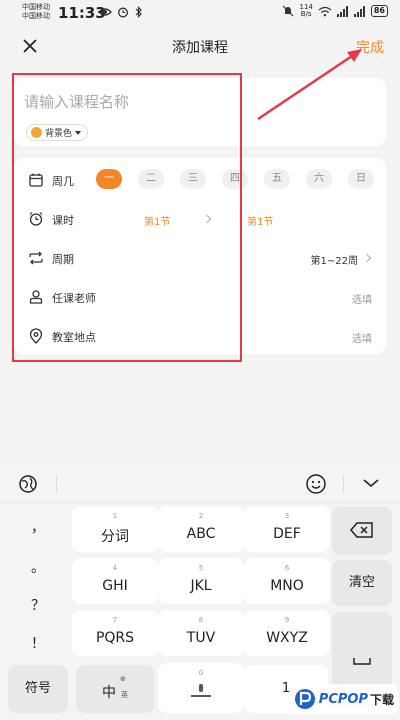 This screenshot has height=720, width=400. What do you see at coordinates (201, 581) in the screenshot?
I see `key-5: 5 JKL` at bounding box center [201, 581].